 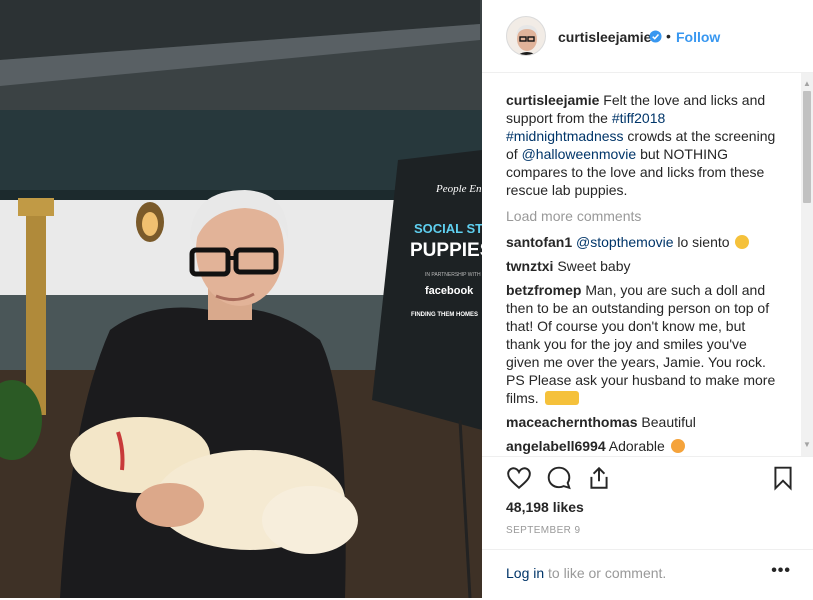 I want to click on avatar, so click(x=526, y=36).